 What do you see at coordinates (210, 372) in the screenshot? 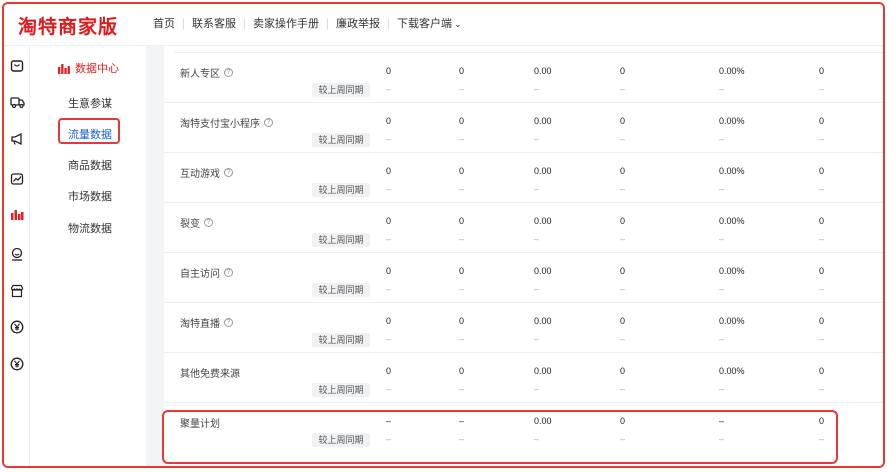
I see `row-category: 其他免费来源` at bounding box center [210, 372].